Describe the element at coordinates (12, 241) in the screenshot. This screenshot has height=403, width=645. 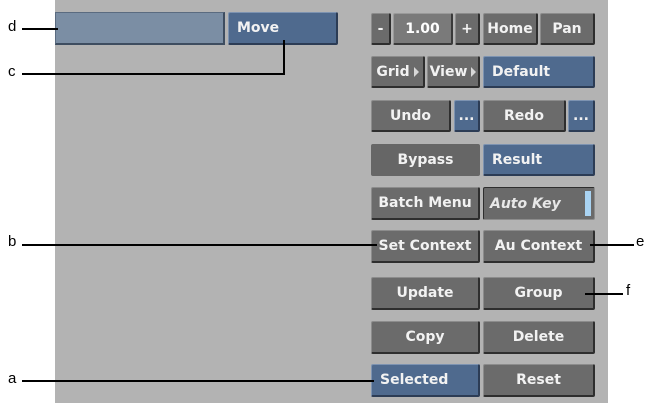
I see `callout-b-label: b` at that location.